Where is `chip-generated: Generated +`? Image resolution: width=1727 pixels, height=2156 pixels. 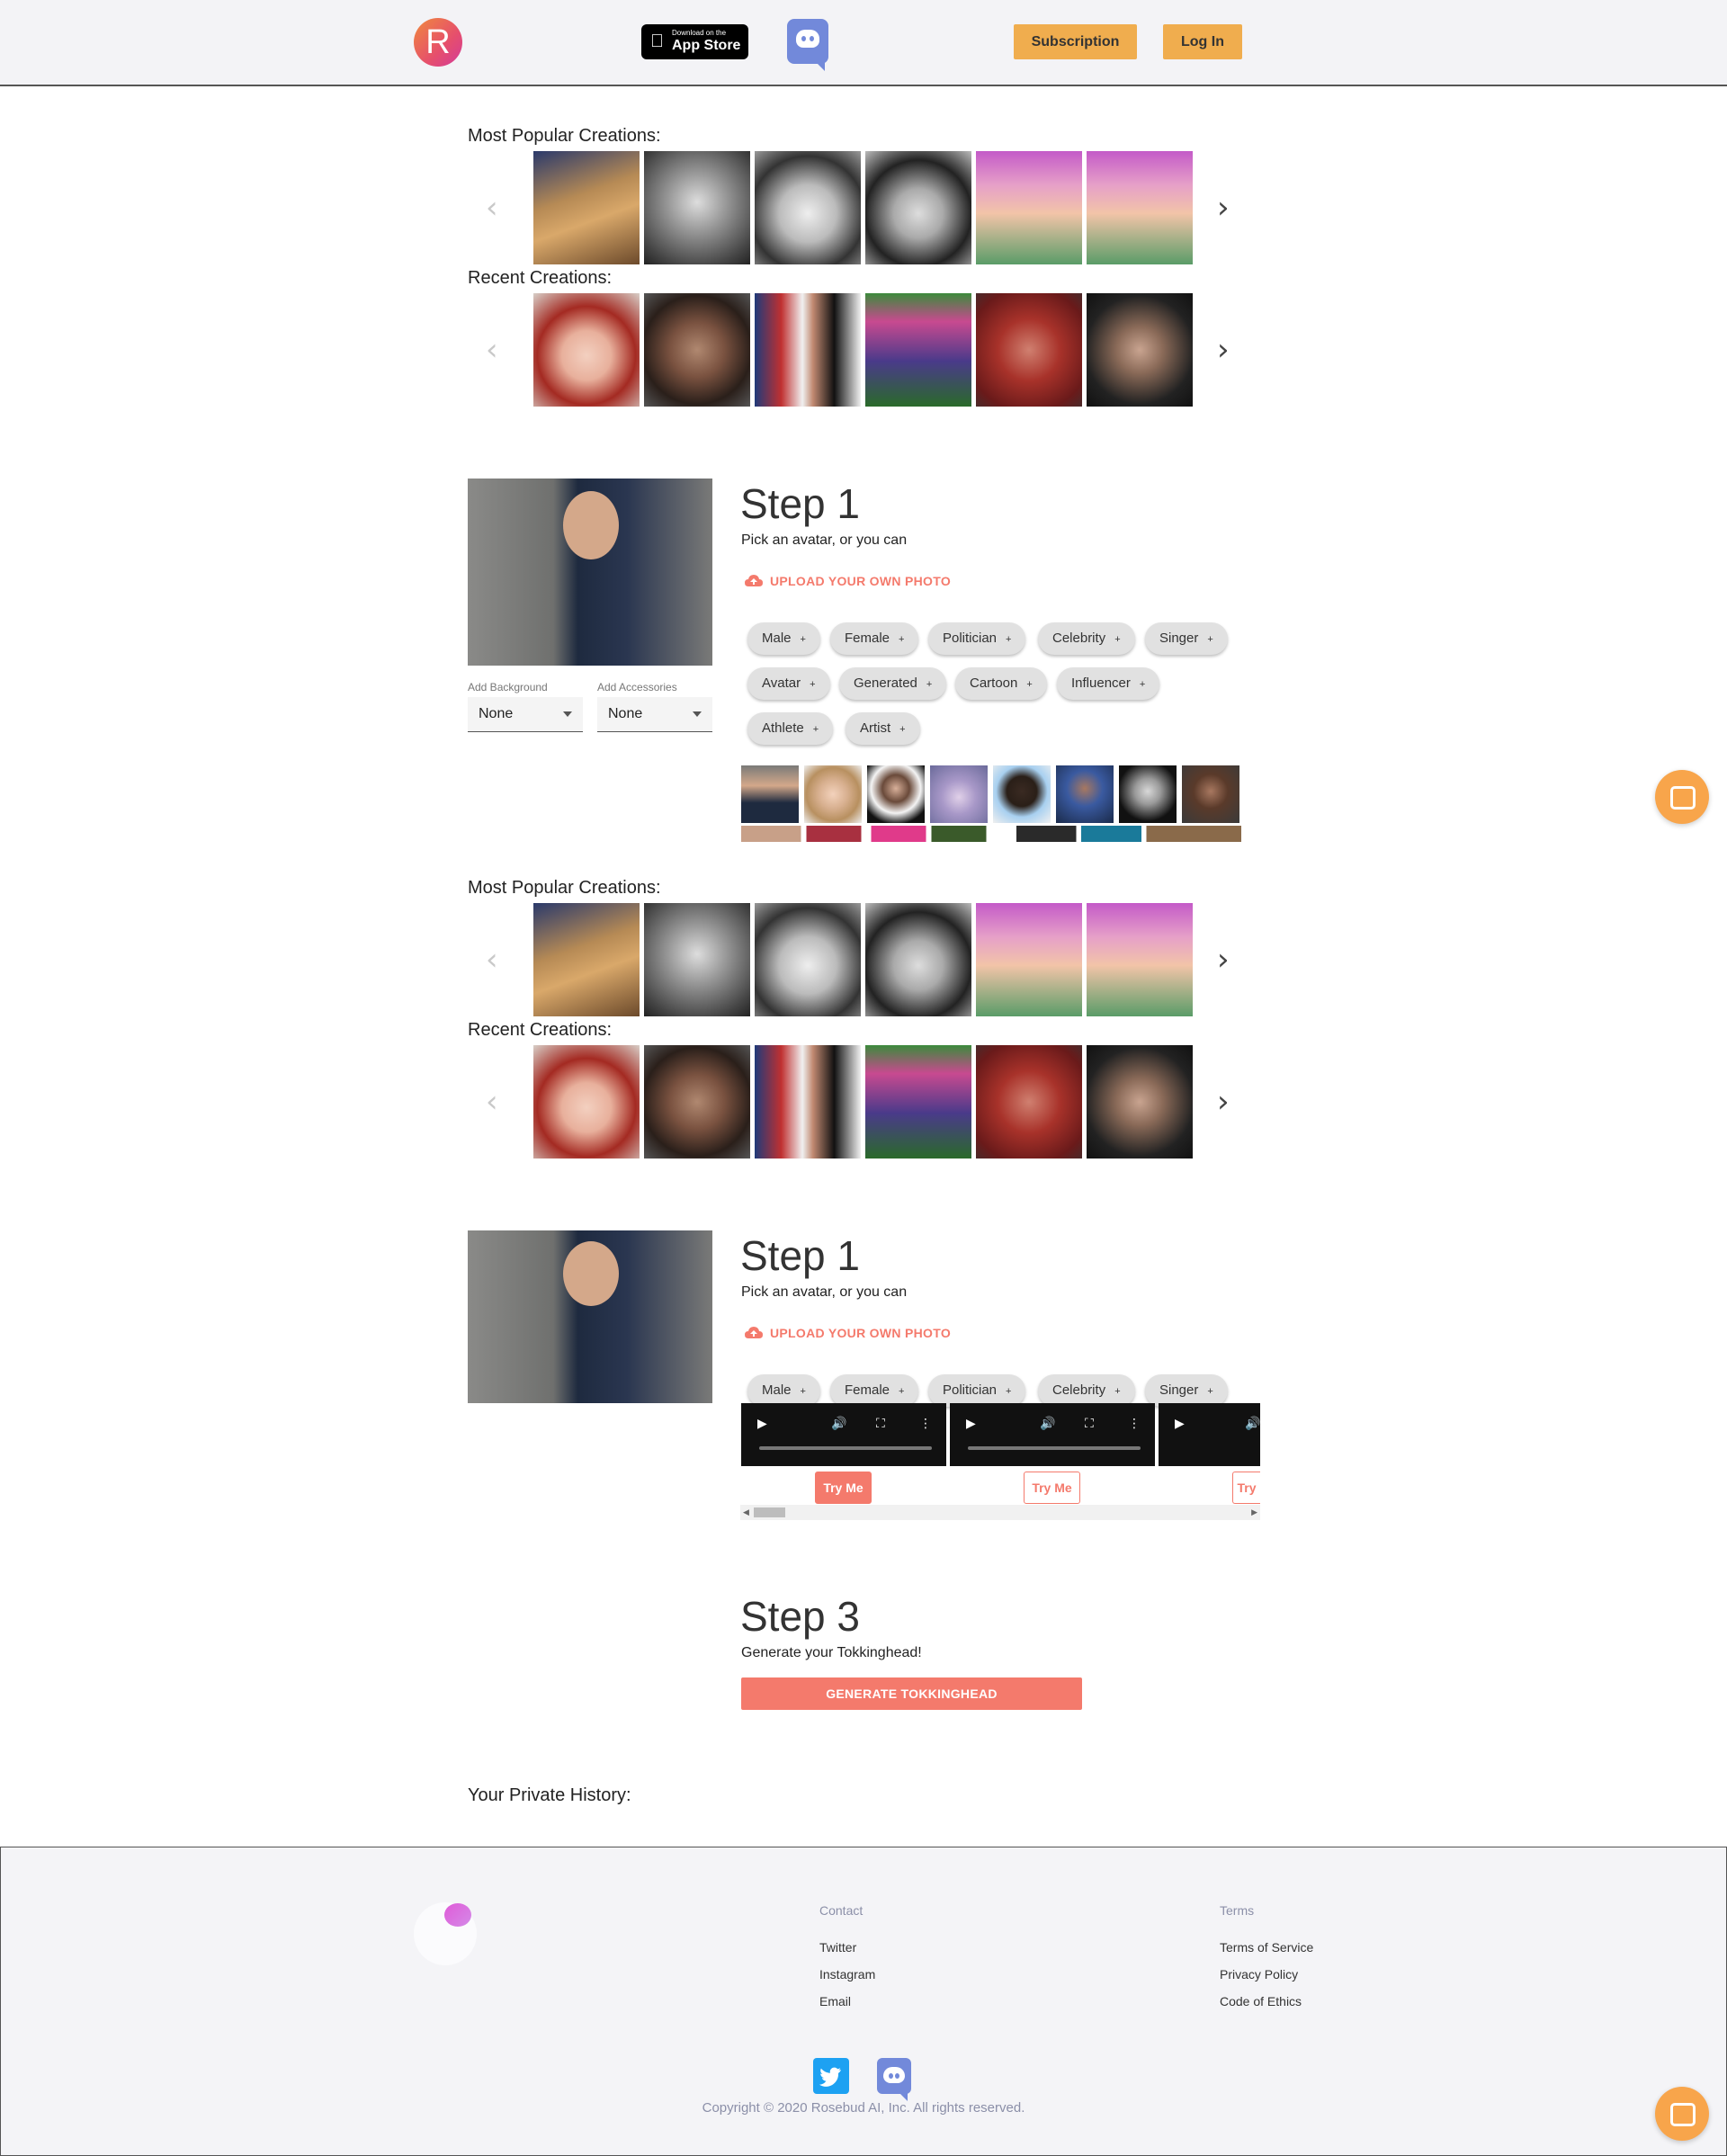
chip-generated: Generated + is located at coordinates (893, 683).